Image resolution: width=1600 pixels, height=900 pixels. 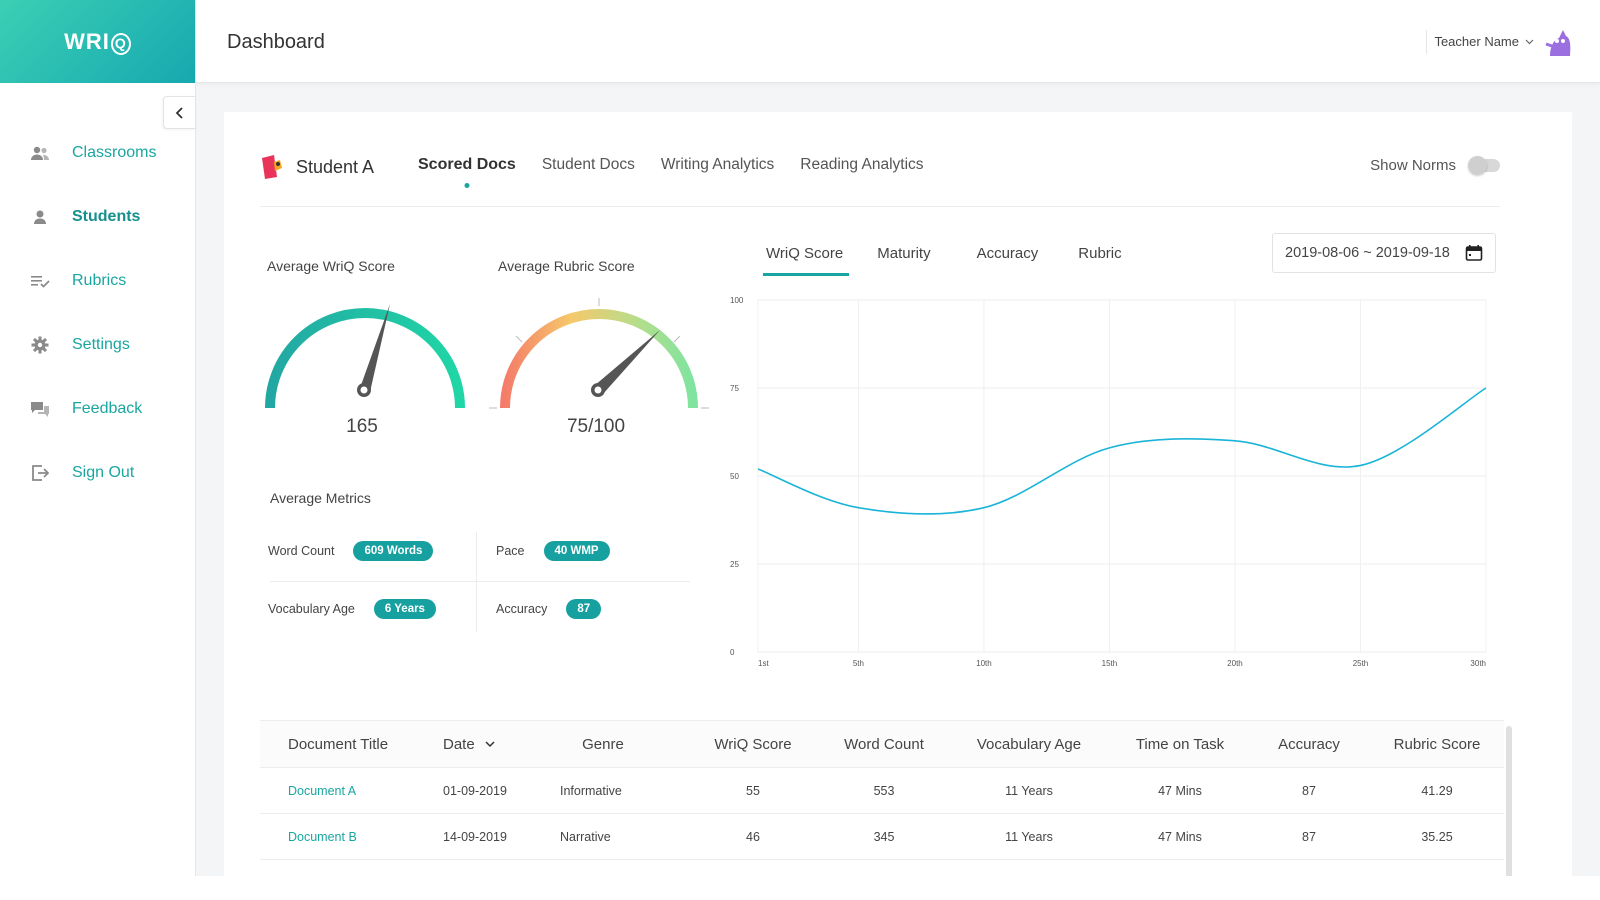 I want to click on avatar, so click(x=1558, y=42).